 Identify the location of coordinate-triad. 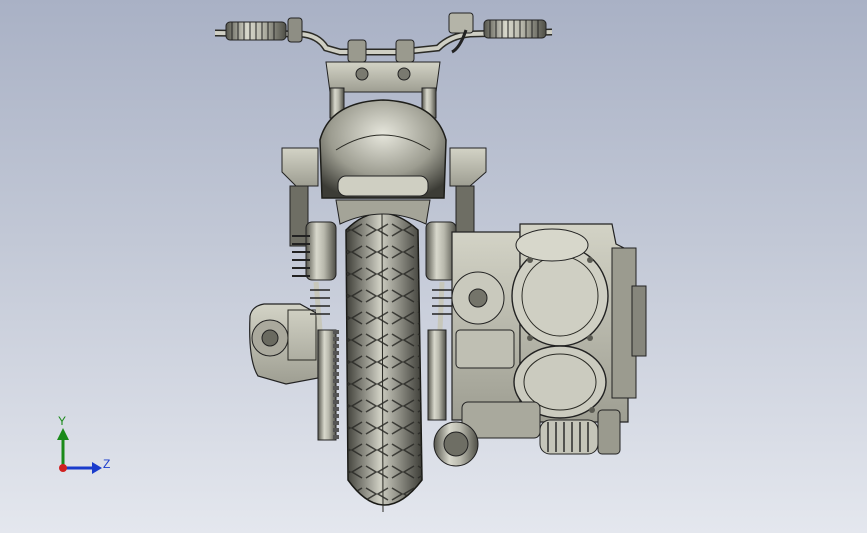
(85, 450).